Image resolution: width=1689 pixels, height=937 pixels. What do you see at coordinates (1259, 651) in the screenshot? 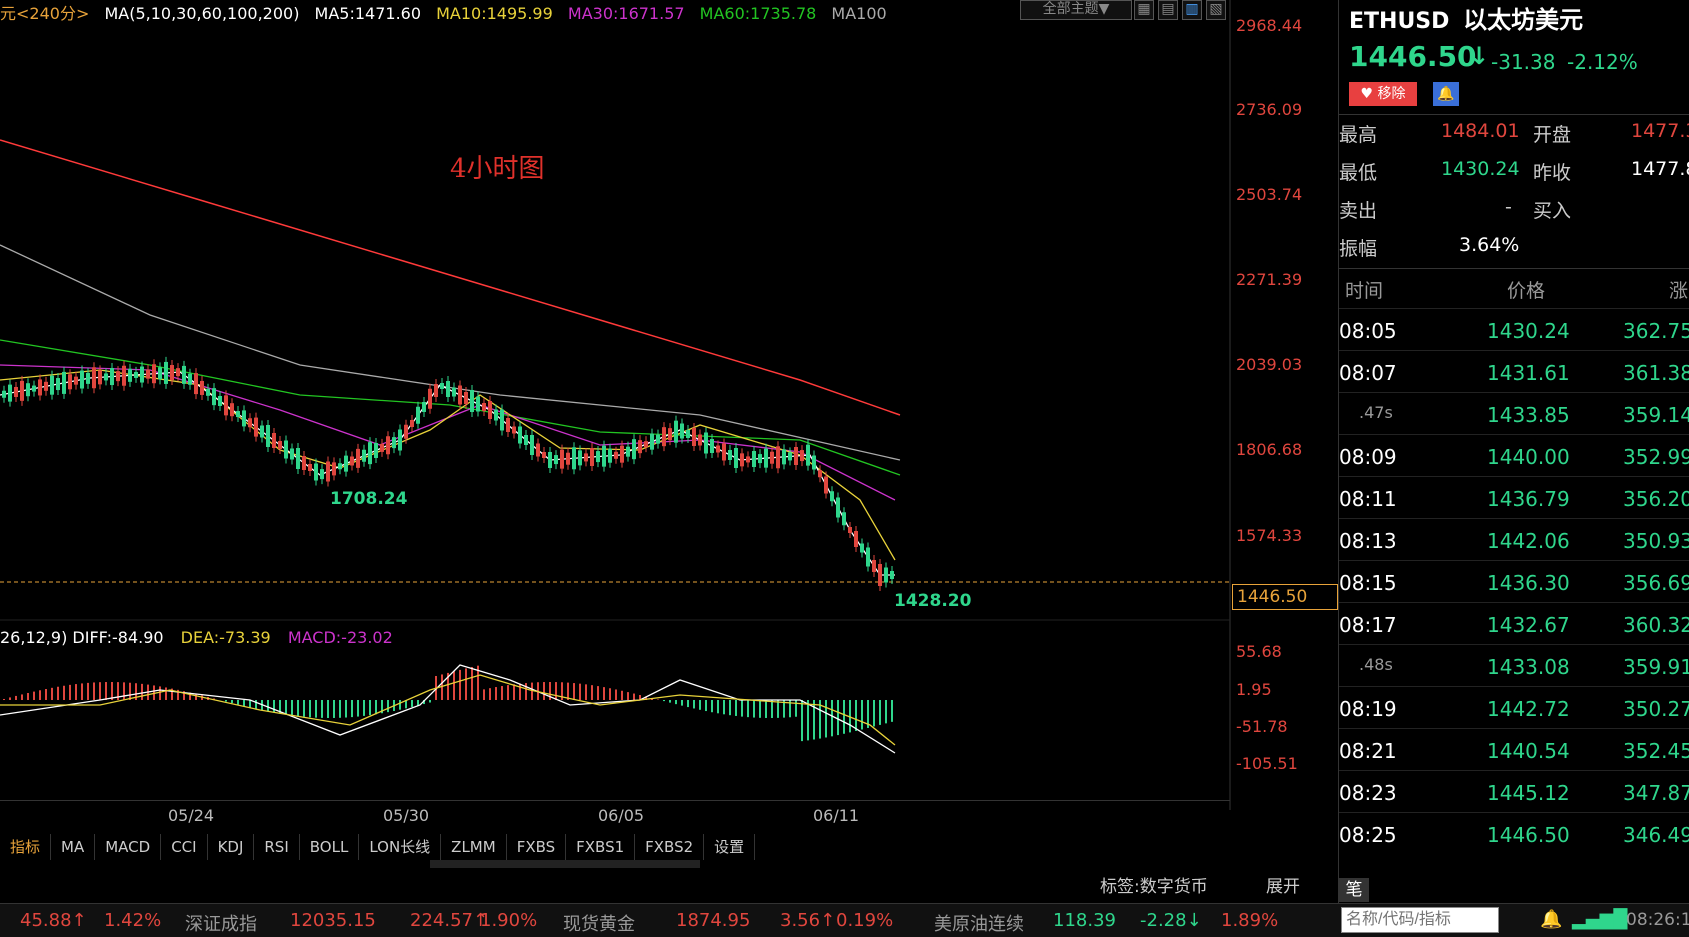
I see `macd-tick: 55.68` at bounding box center [1259, 651].